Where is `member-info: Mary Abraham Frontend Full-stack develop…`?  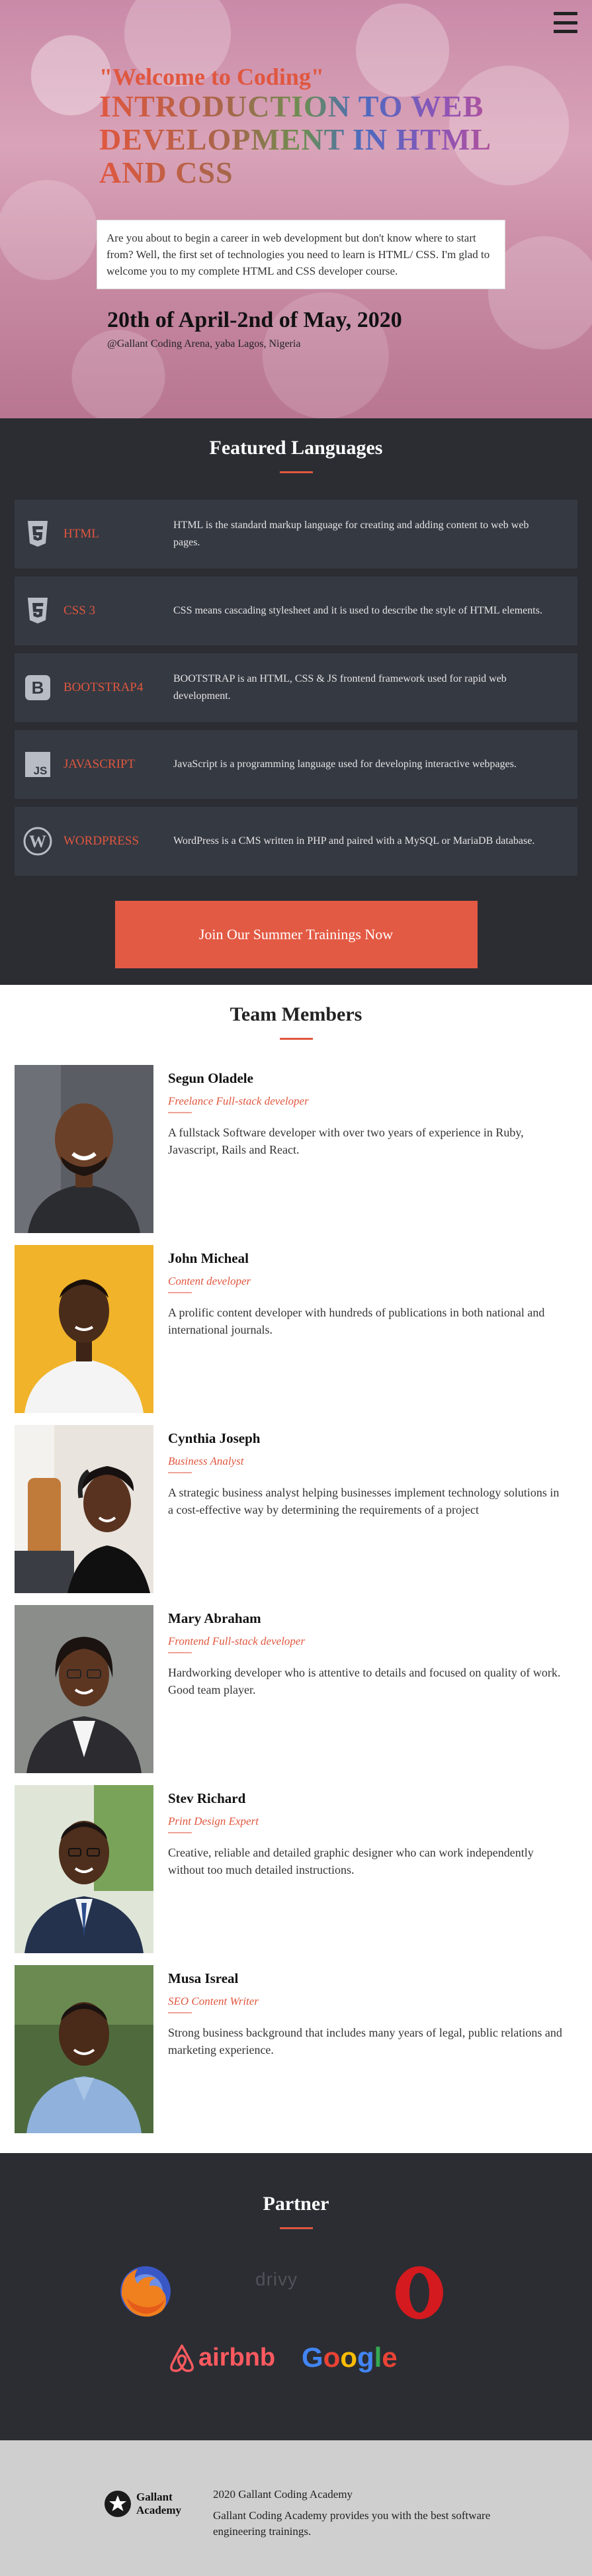
member-info: Mary Abraham Frontend Full-stack develop… is located at coordinates (358, 1689).